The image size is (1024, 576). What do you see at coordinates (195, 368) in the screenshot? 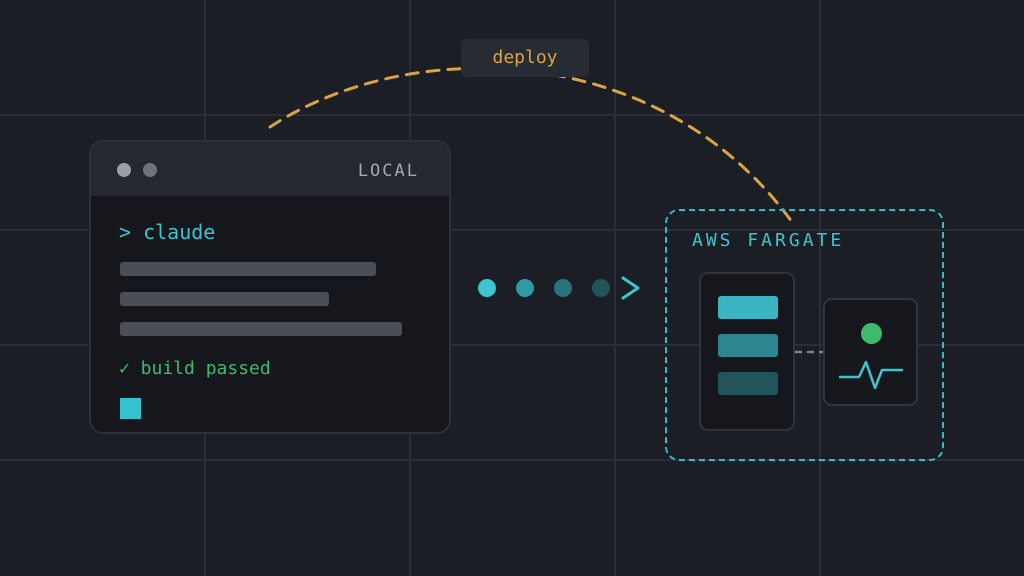
I see `build-status: ✓ build passed` at bounding box center [195, 368].